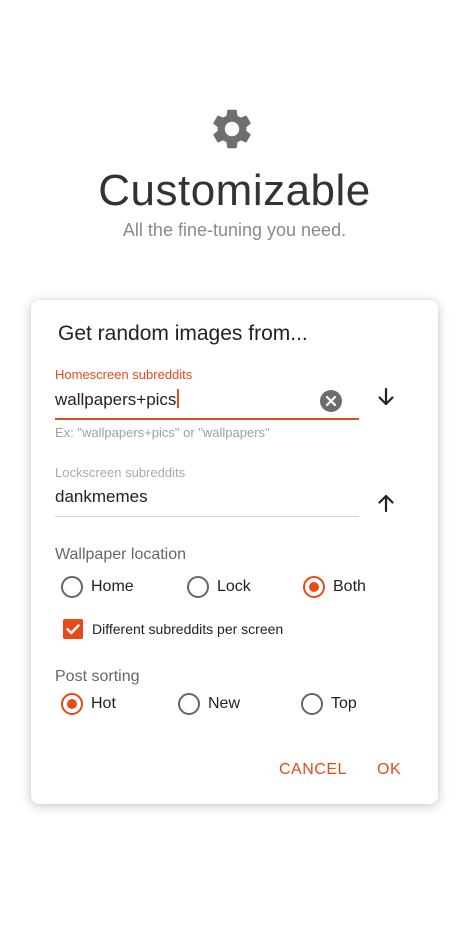  I want to click on radio-circle-hot-selected, so click(72, 704).